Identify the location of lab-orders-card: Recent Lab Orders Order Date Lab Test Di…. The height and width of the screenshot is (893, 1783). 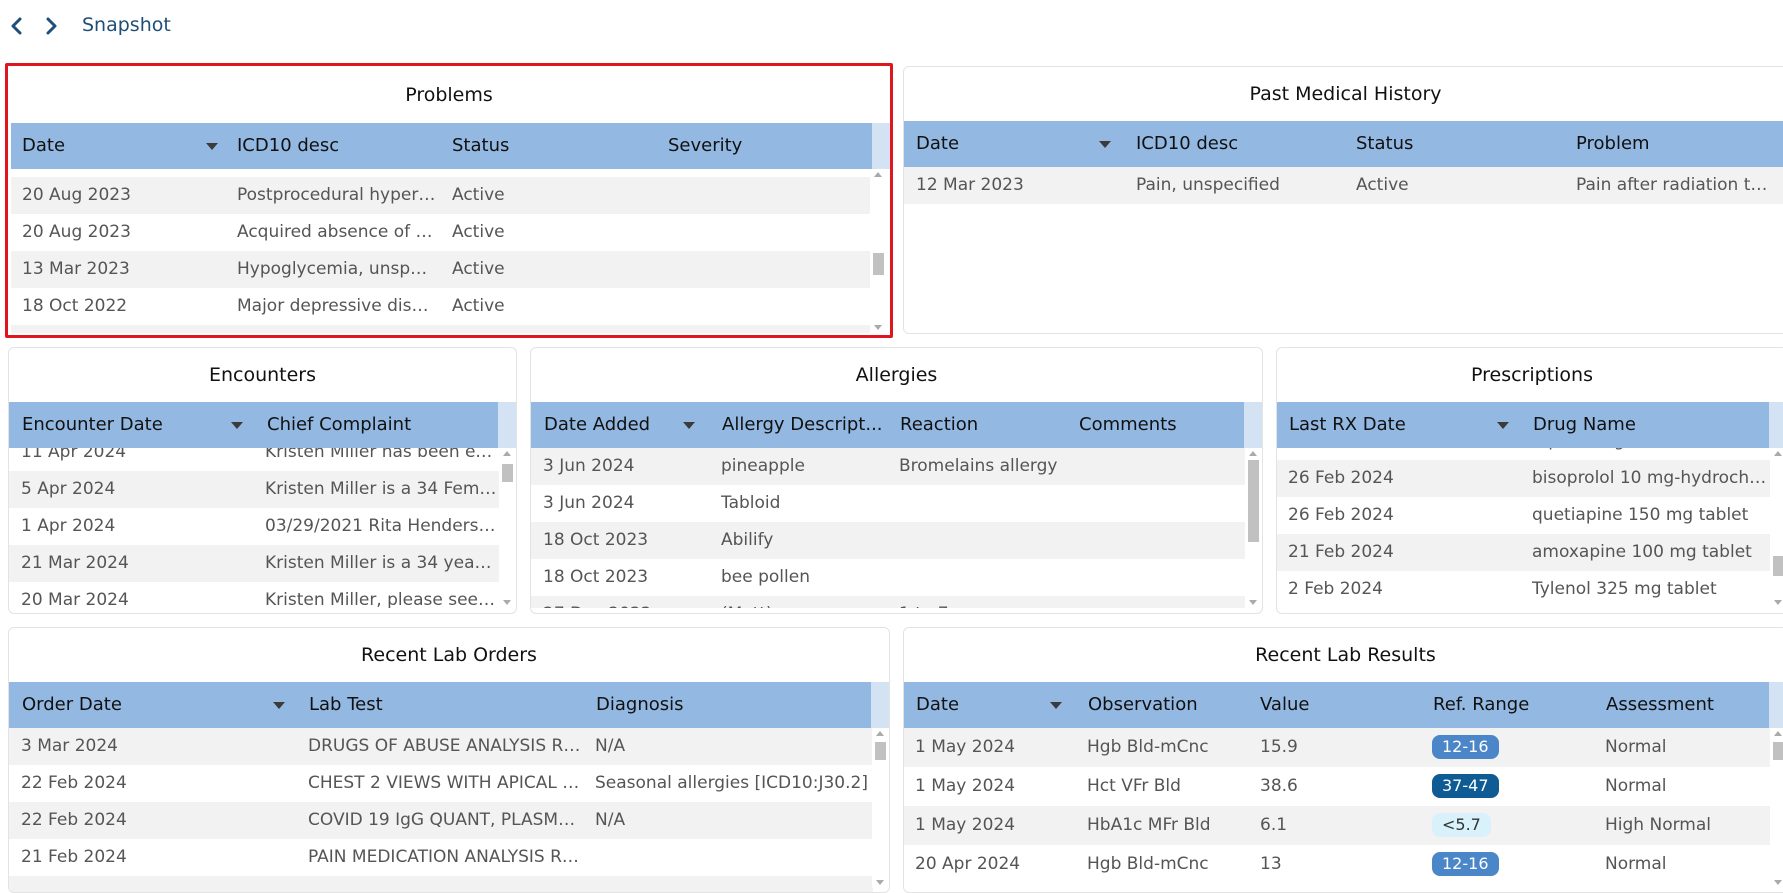
(449, 760).